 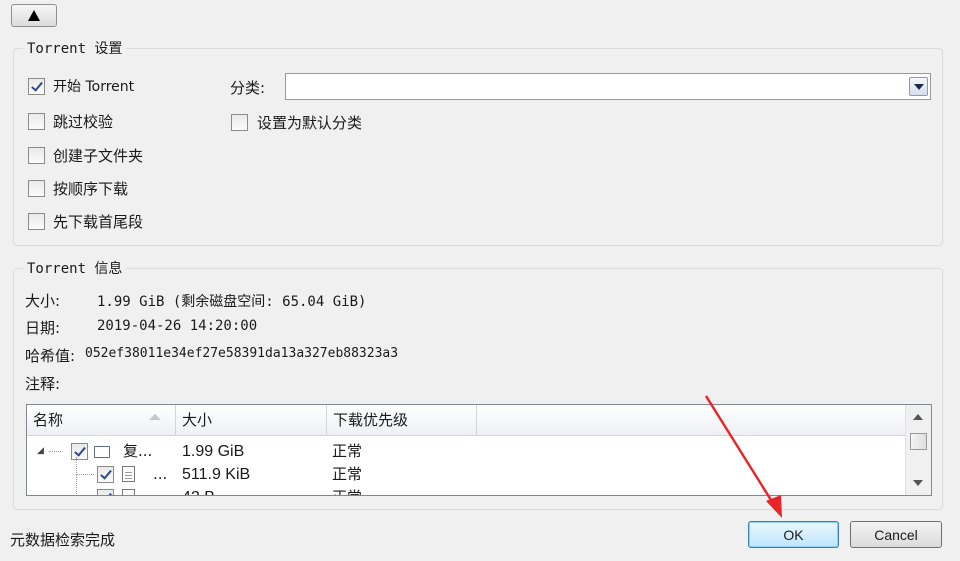 What do you see at coordinates (248, 88) in the screenshot?
I see `category-label: 分类:` at bounding box center [248, 88].